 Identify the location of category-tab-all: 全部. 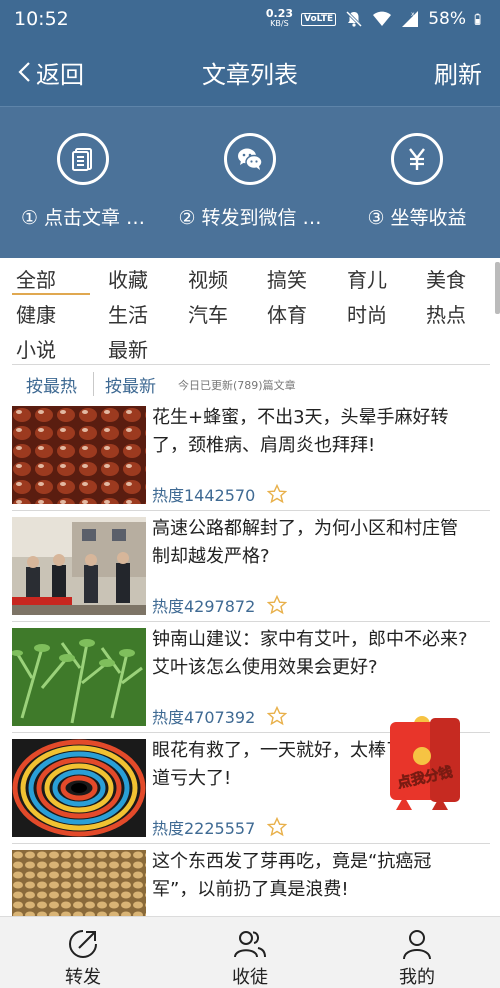
(36, 278).